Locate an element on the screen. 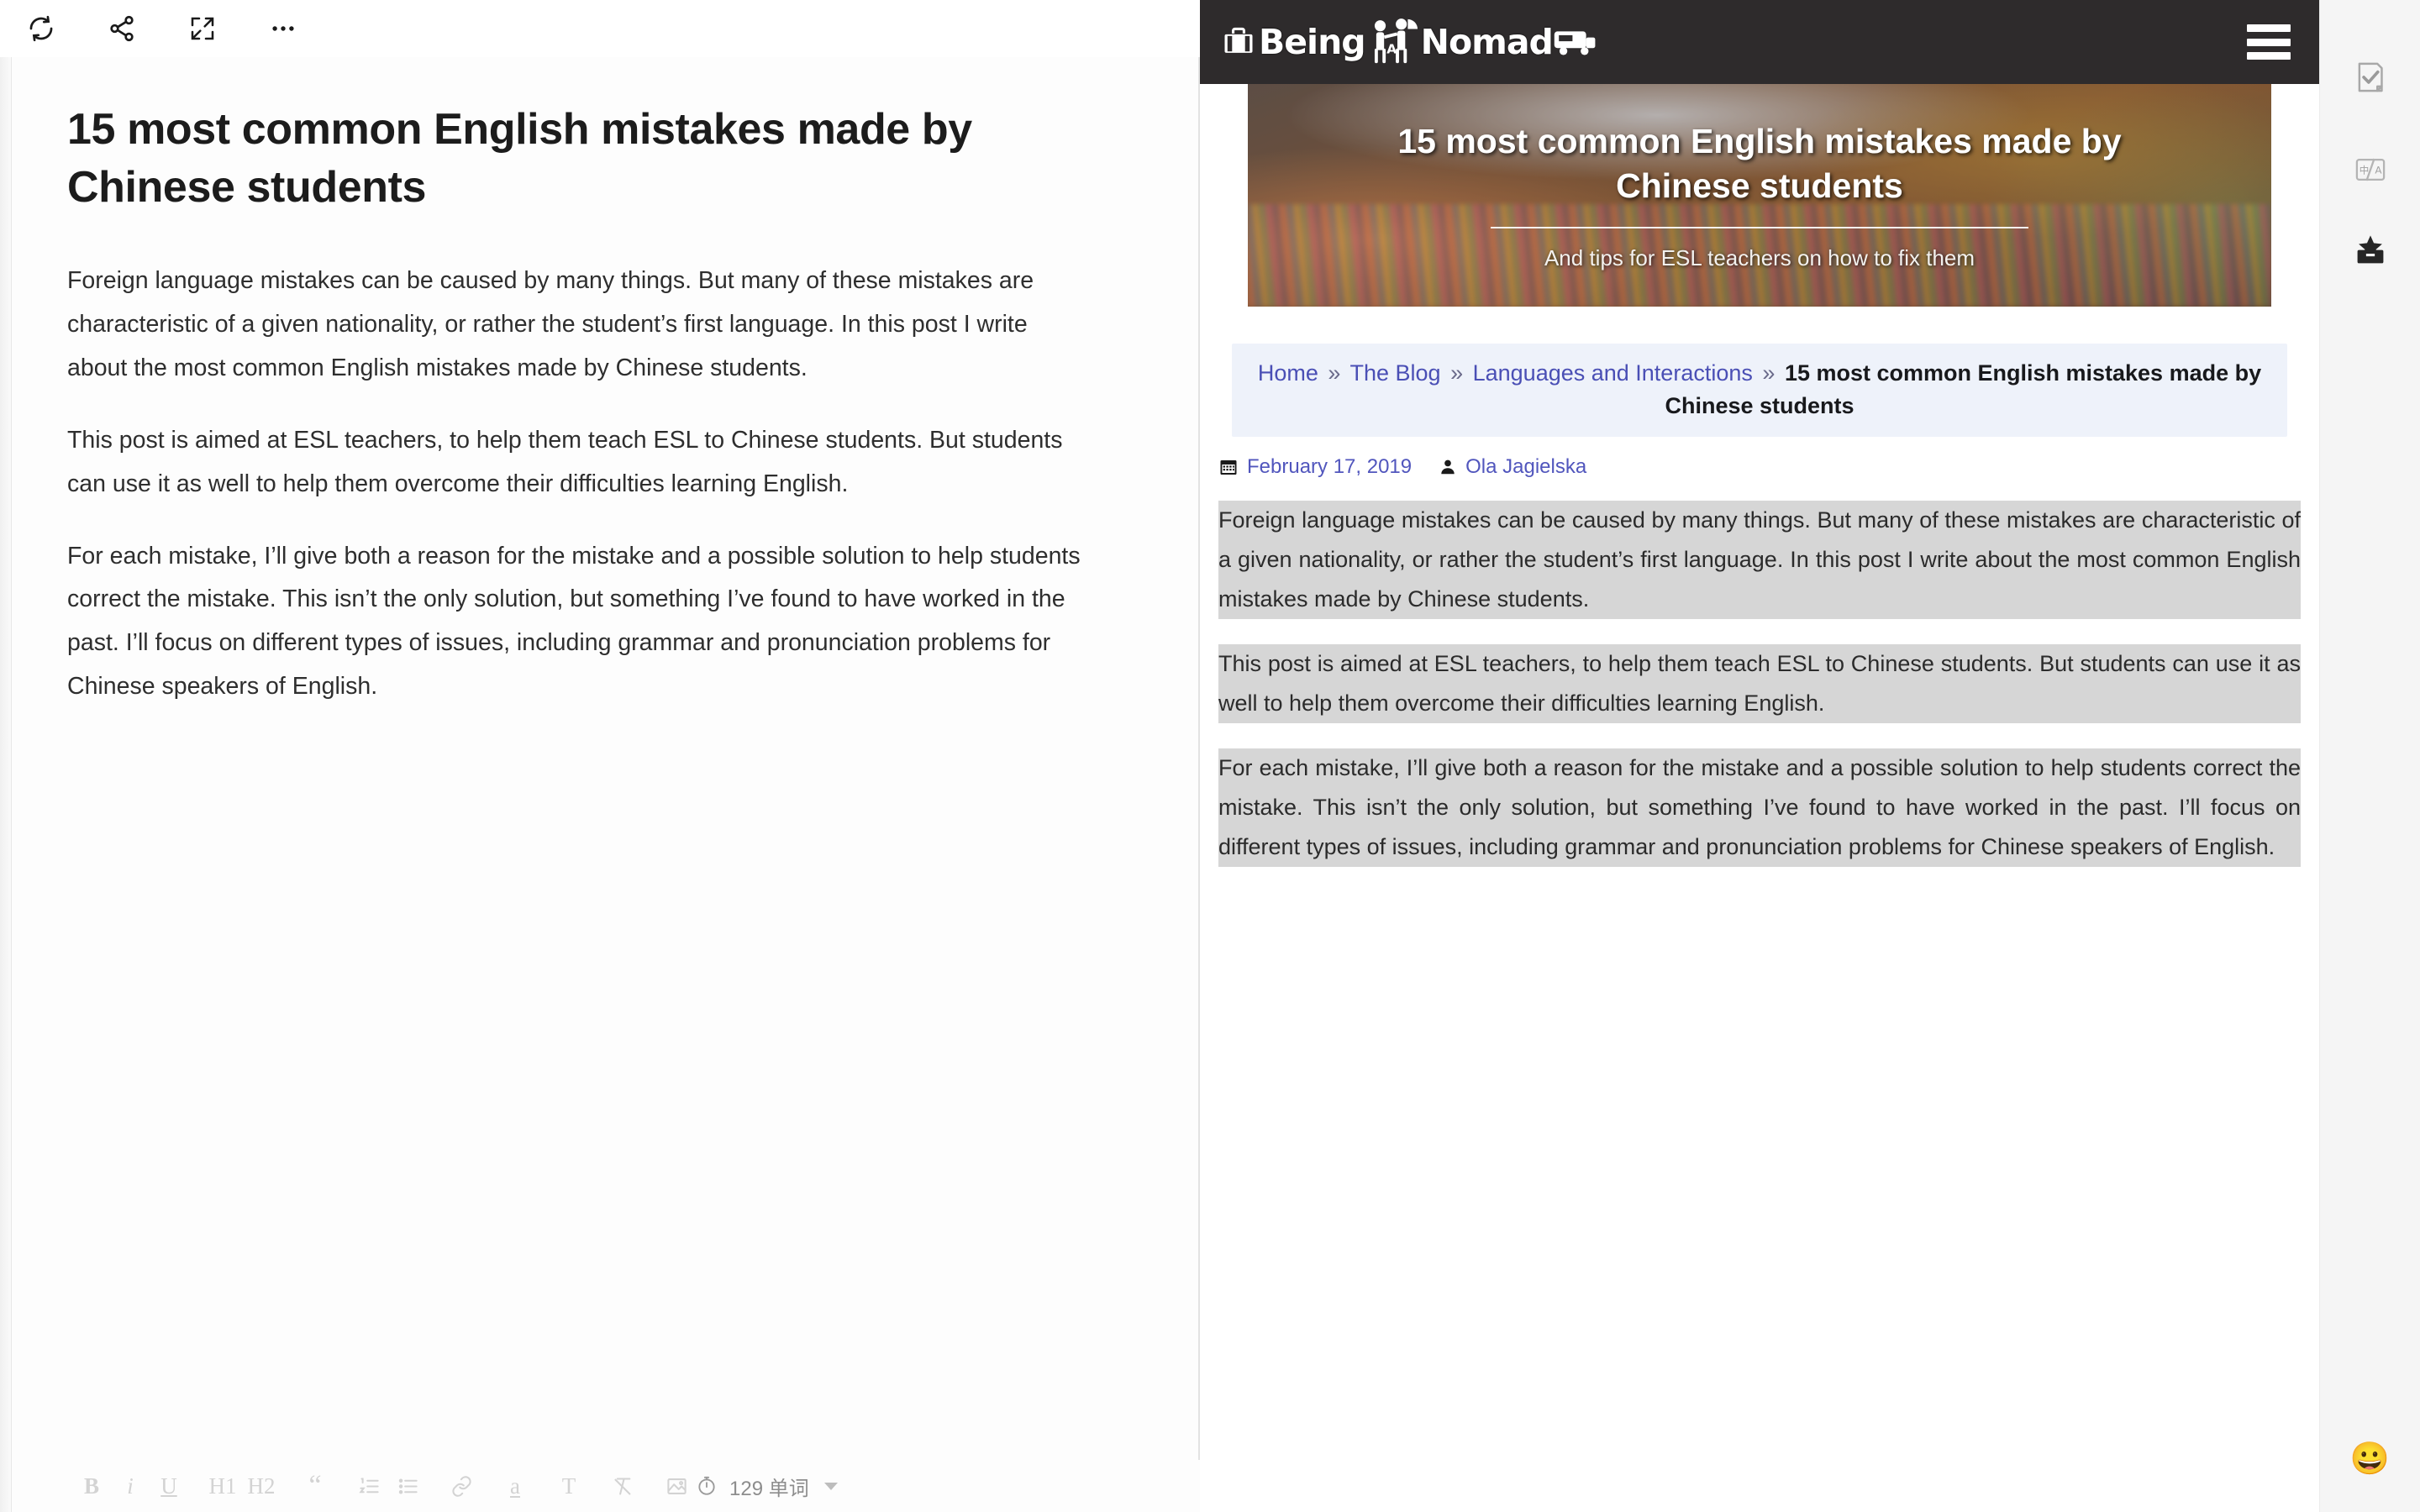 This screenshot has height=1512, width=2420. site-logo: Being A Nomad is located at coordinates (1408, 42).